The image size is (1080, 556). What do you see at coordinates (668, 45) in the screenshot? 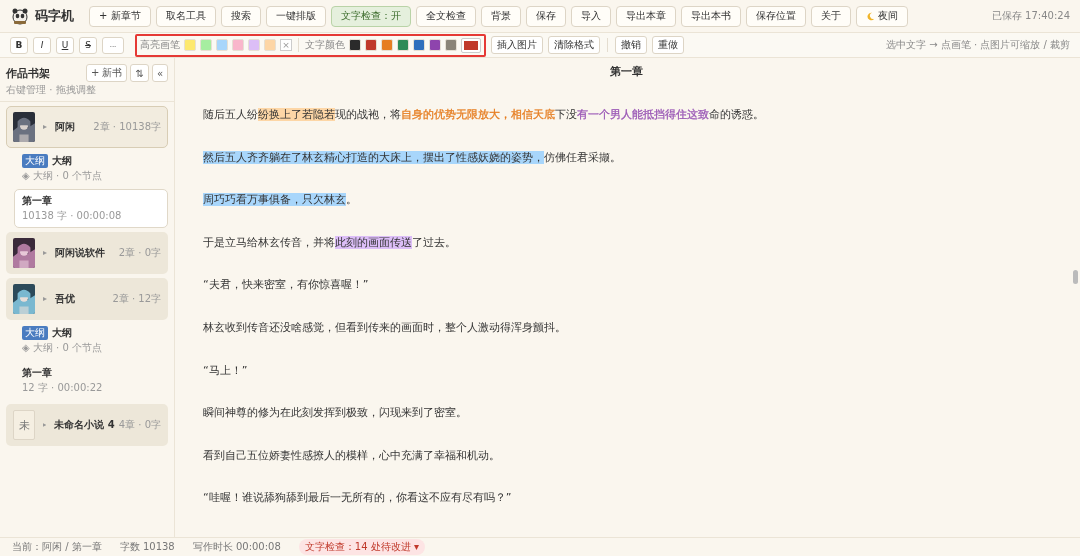
I see `history-button: 重做` at bounding box center [668, 45].